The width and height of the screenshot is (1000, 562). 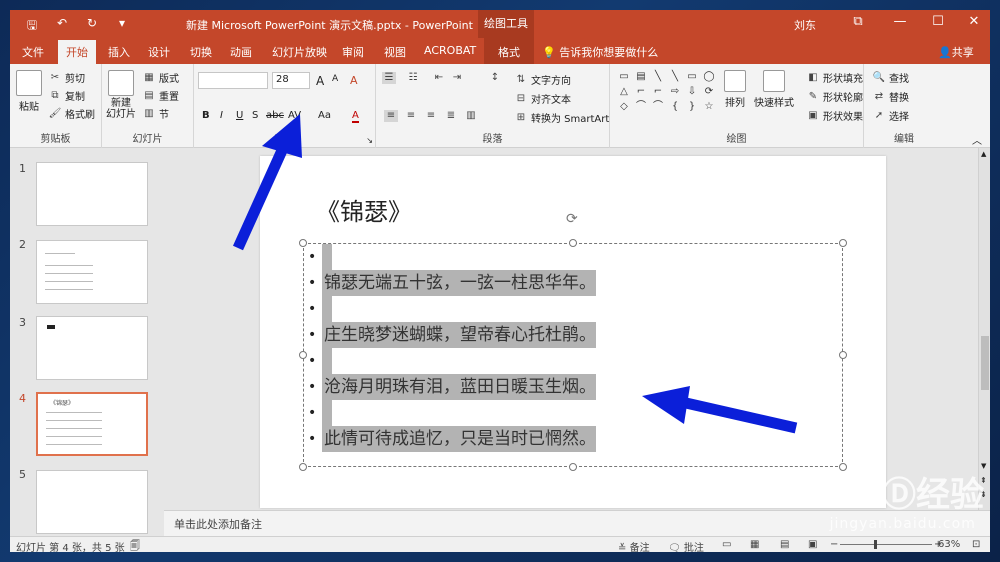 I want to click on baidu-jingyan-watermark: BaiⒹ经验 jingyan.baidu.com, so click(x=902, y=499).